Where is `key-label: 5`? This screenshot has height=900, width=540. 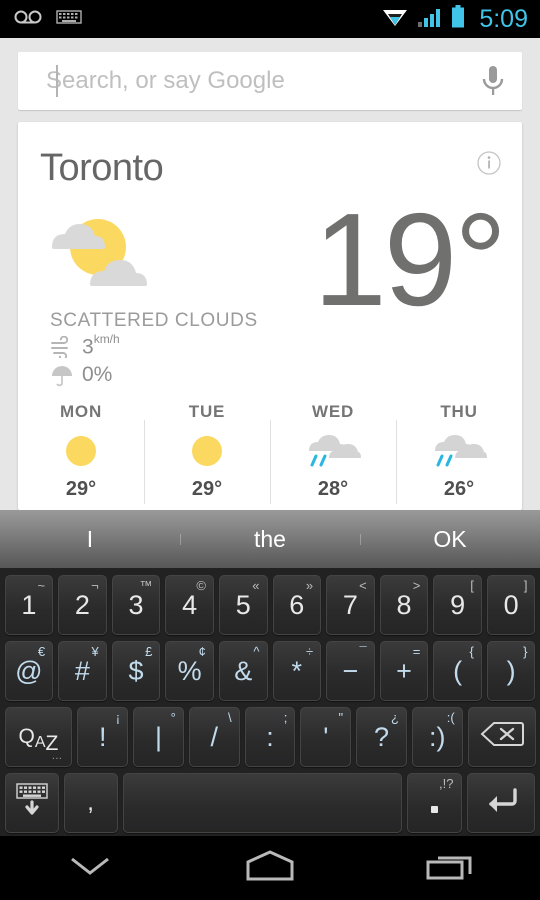 key-label: 5 is located at coordinates (243, 604).